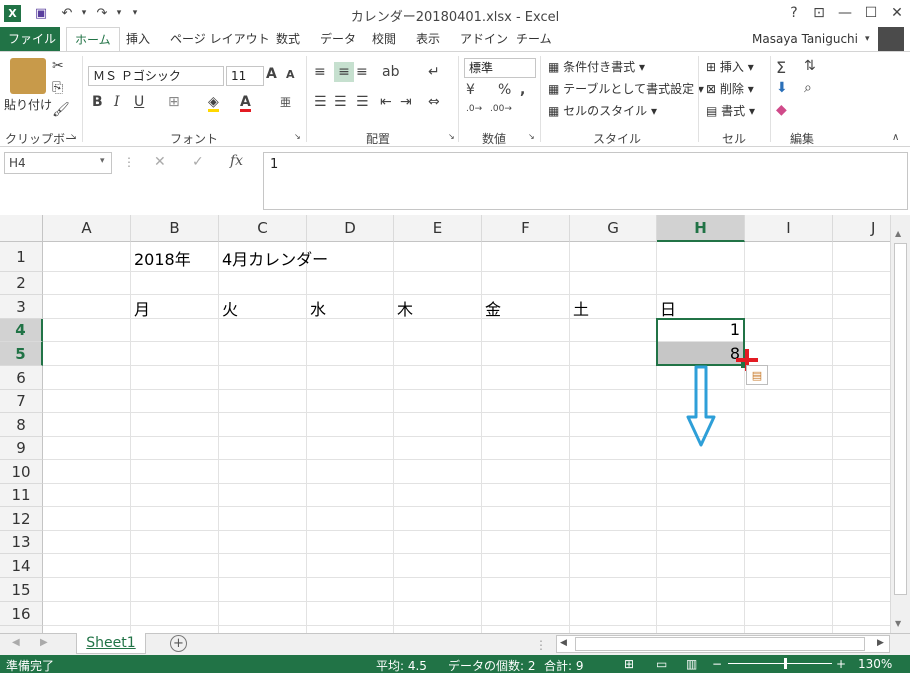 The height and width of the screenshot is (674, 910). I want to click on row-header-12: 12, so click(21, 519).